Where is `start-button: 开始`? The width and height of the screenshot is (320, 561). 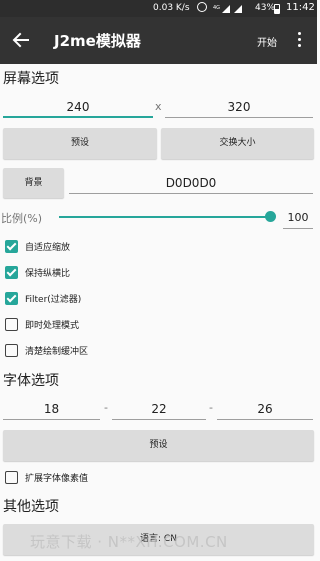 start-button: 开始 is located at coordinates (267, 41).